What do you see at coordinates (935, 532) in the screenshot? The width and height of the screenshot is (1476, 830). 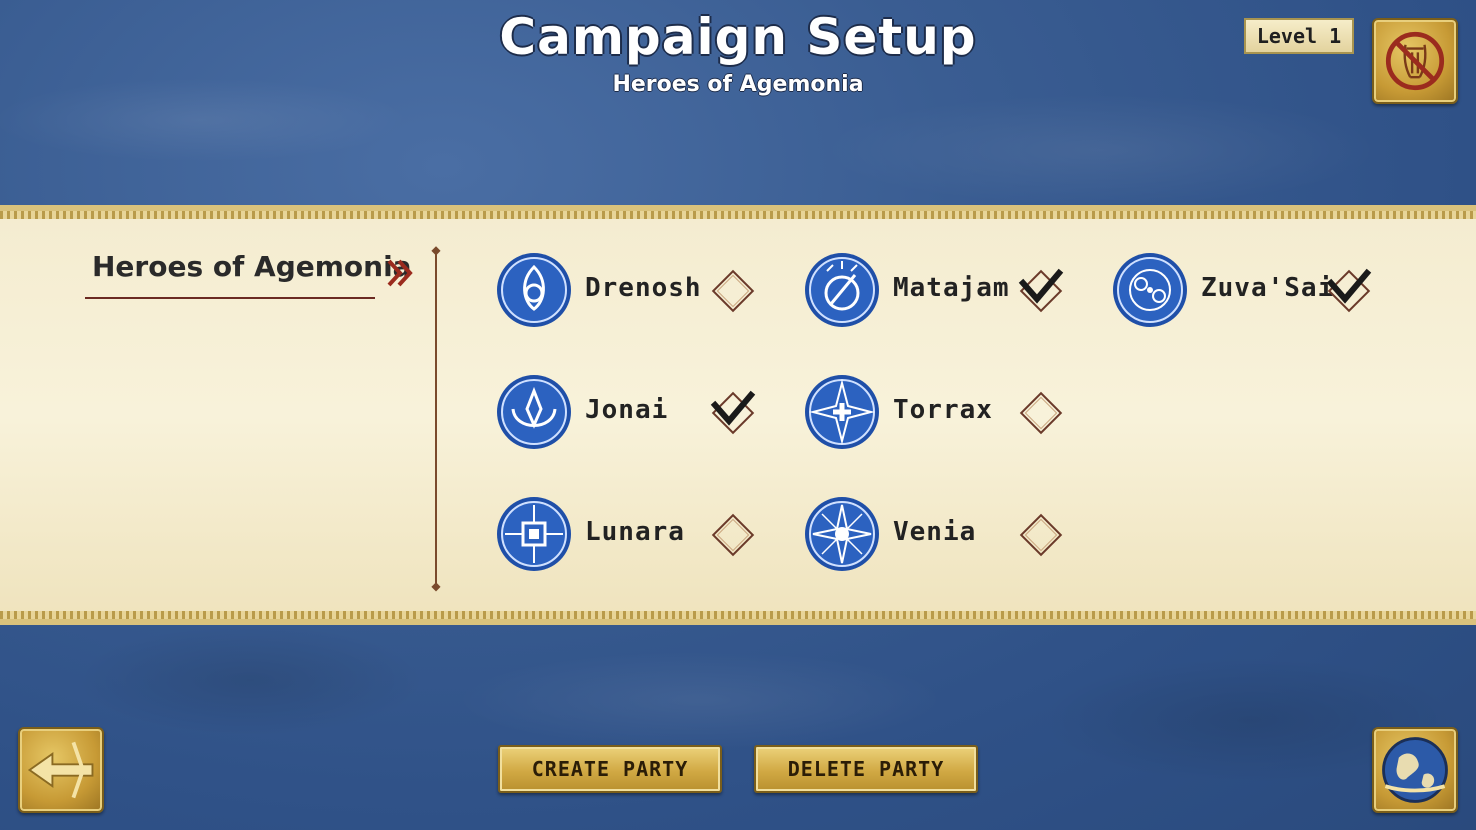 I see `hero-name: Venia` at bounding box center [935, 532].